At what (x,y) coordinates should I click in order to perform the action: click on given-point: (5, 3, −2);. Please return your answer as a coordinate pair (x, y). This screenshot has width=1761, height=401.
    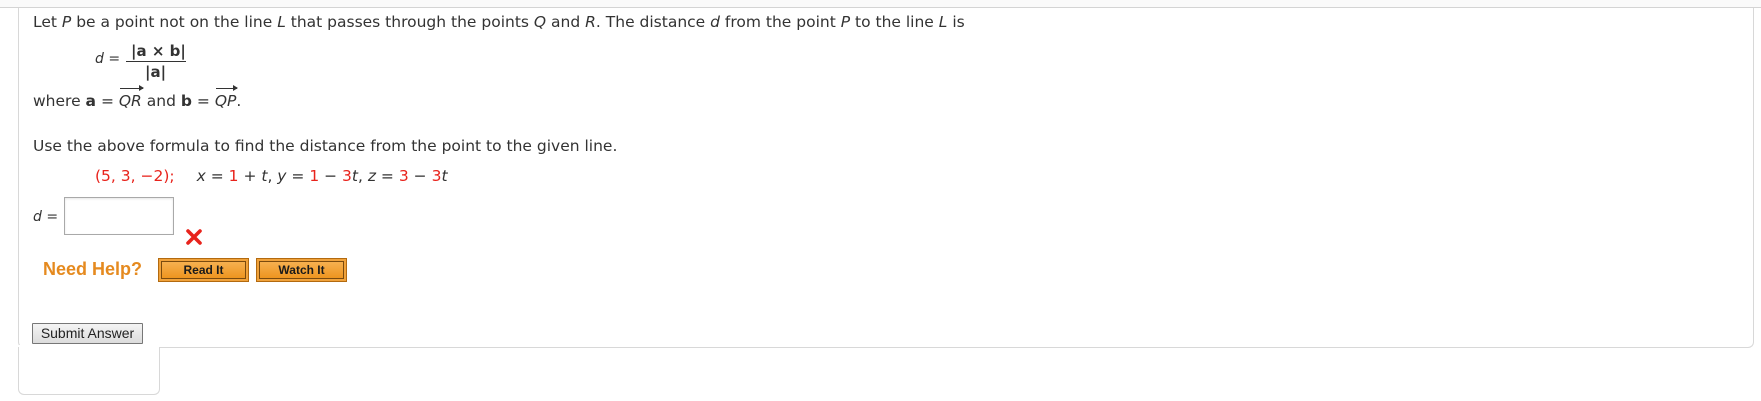
    Looking at the image, I should click on (135, 176).